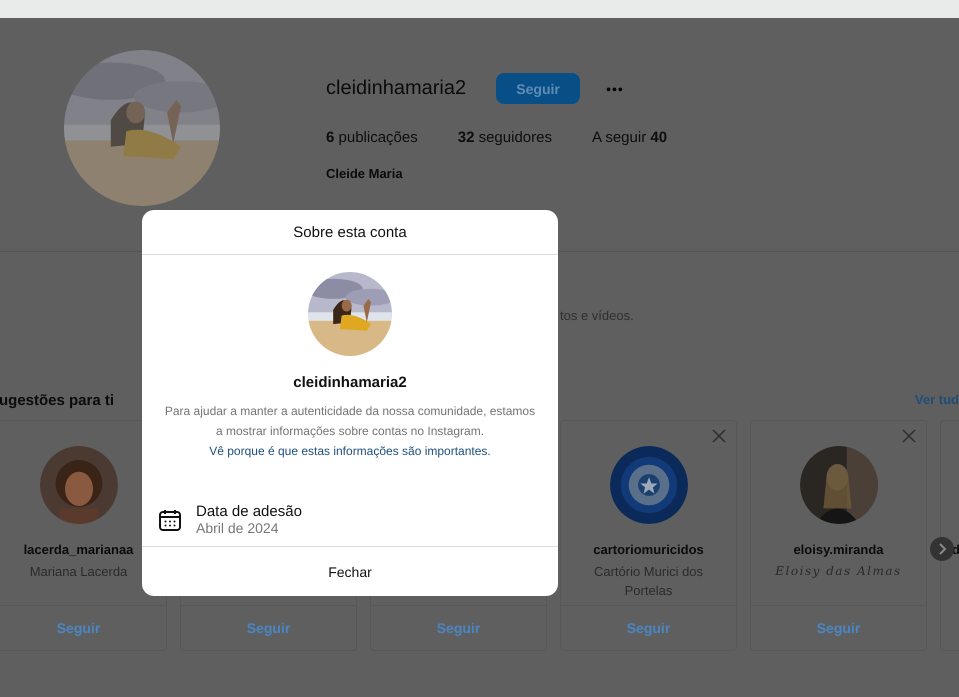  I want to click on suggestion-username: lacerda_marianaa, so click(79, 549).